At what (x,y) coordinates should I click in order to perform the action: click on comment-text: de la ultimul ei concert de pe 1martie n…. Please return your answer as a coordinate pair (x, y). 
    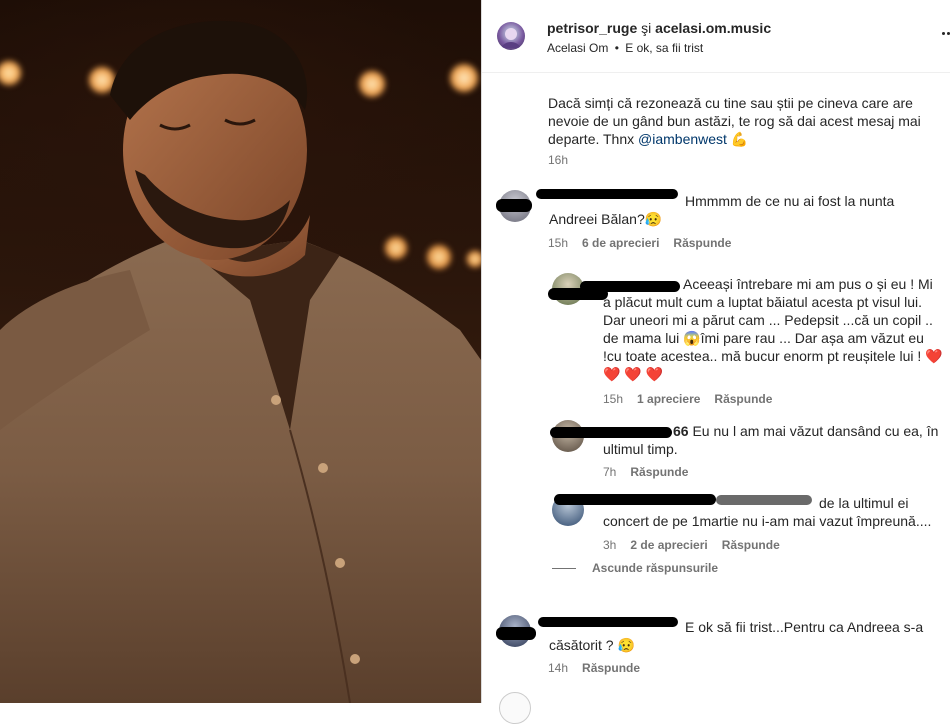
    Looking at the image, I should click on (773, 512).